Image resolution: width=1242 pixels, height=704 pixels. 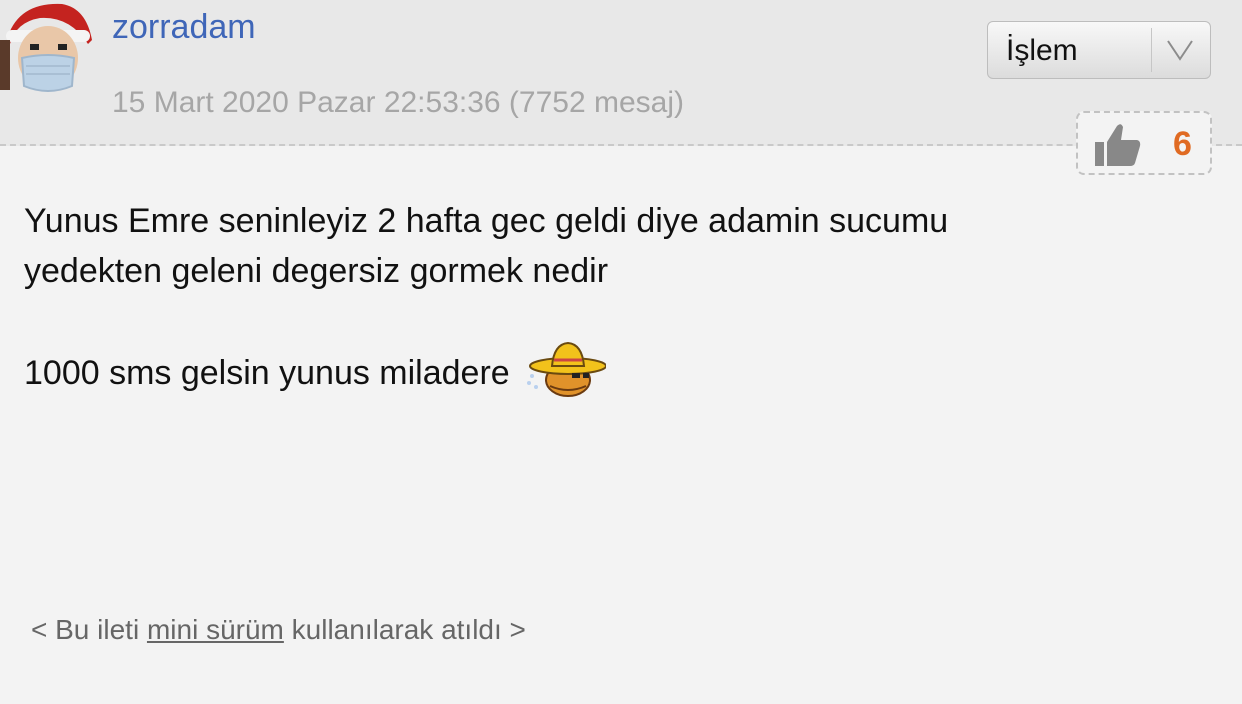 I want to click on like-count: 6, so click(x=1182, y=144).